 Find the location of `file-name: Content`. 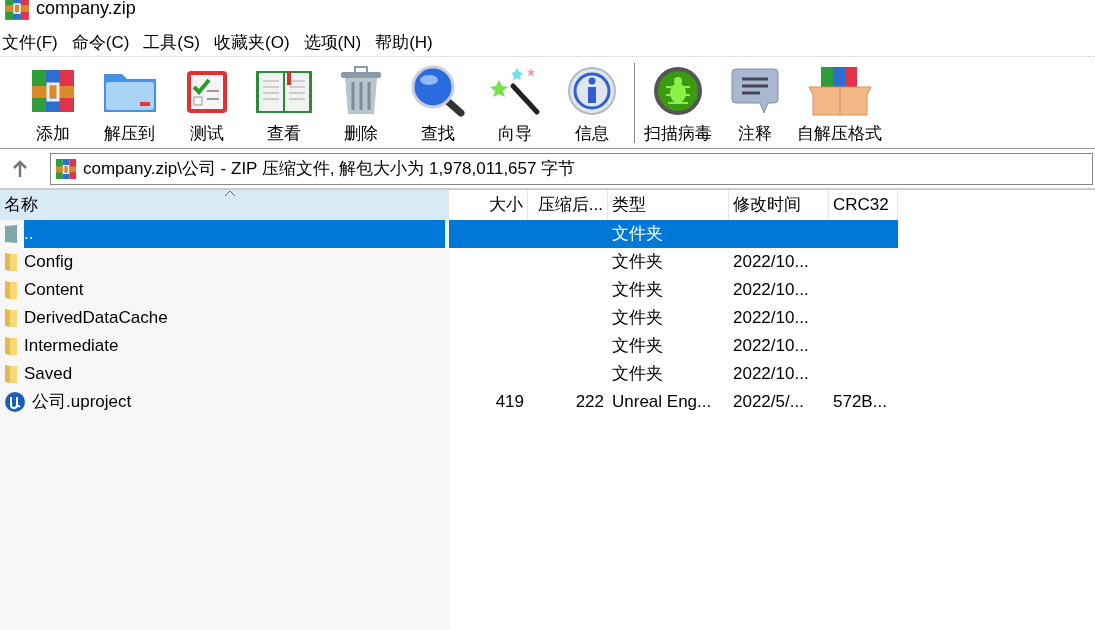

file-name: Content is located at coordinates (54, 290).